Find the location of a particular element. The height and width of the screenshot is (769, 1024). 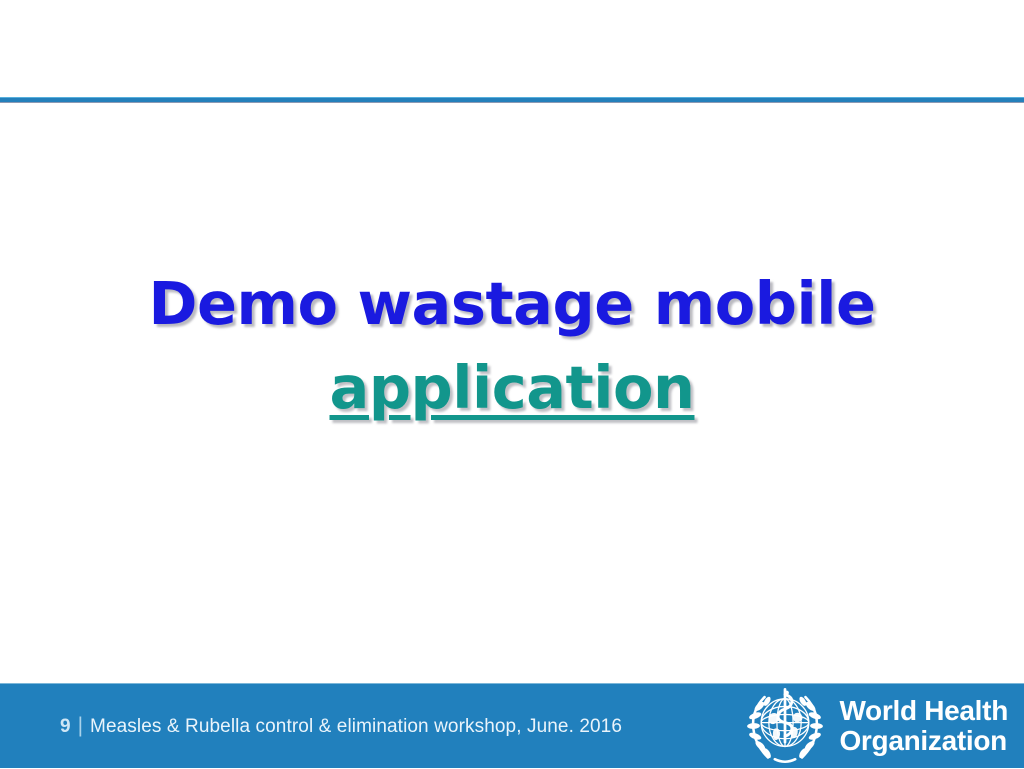

headline-line-primary: Demo wastage mobile is located at coordinates (512, 303).